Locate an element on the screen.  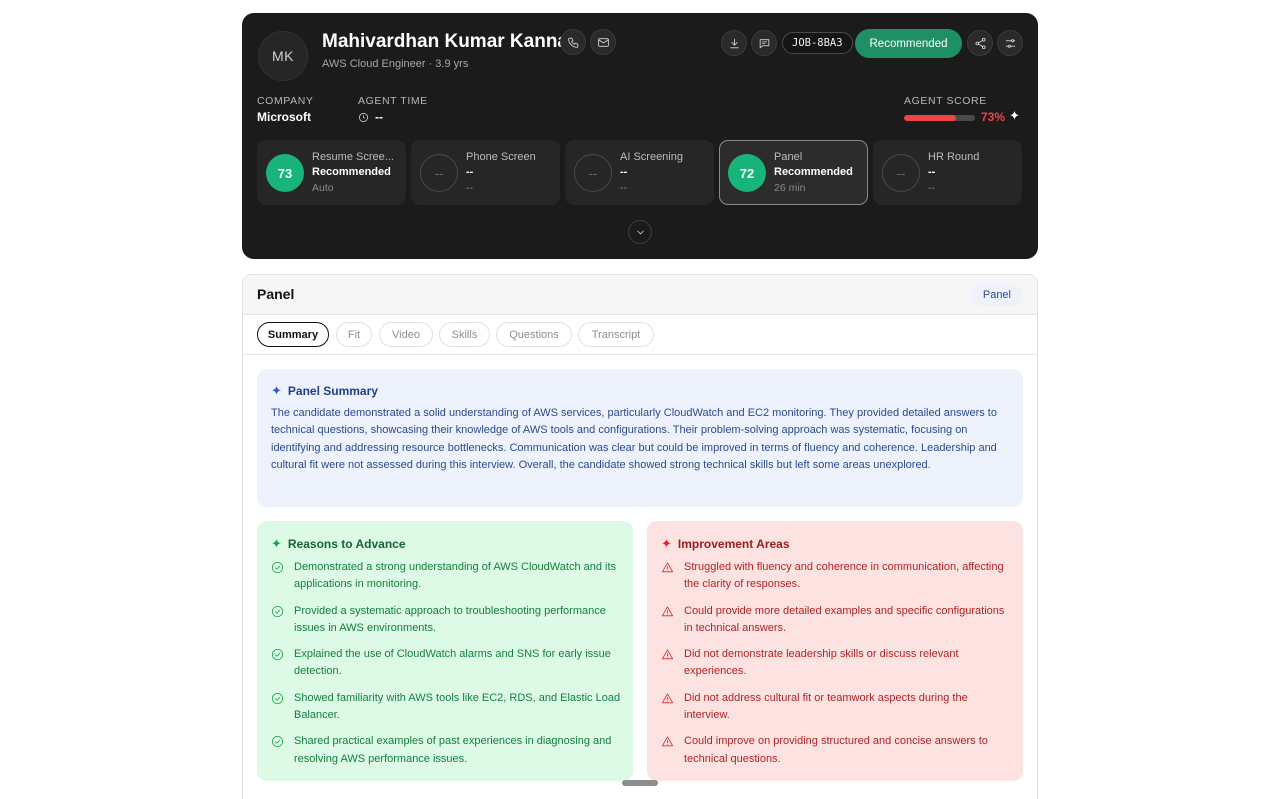
company-label: COMPANY is located at coordinates (285, 101).